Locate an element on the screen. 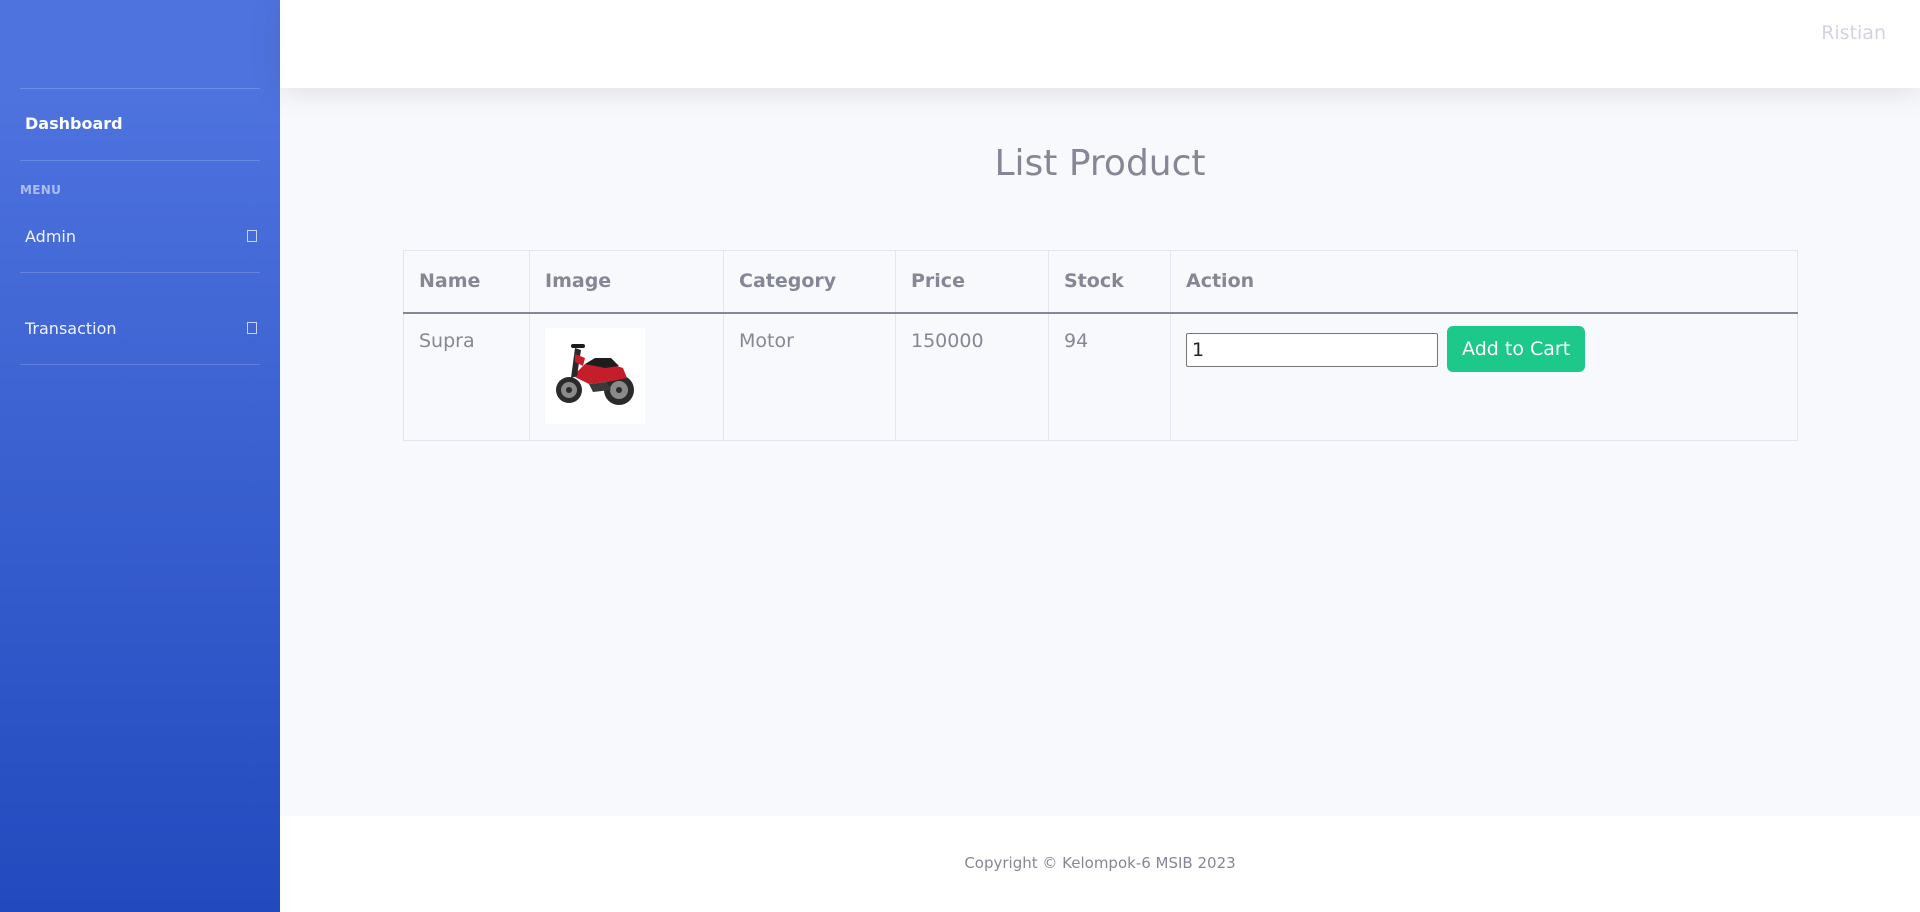 The image size is (1920, 912). product-image is located at coordinates (595, 375).